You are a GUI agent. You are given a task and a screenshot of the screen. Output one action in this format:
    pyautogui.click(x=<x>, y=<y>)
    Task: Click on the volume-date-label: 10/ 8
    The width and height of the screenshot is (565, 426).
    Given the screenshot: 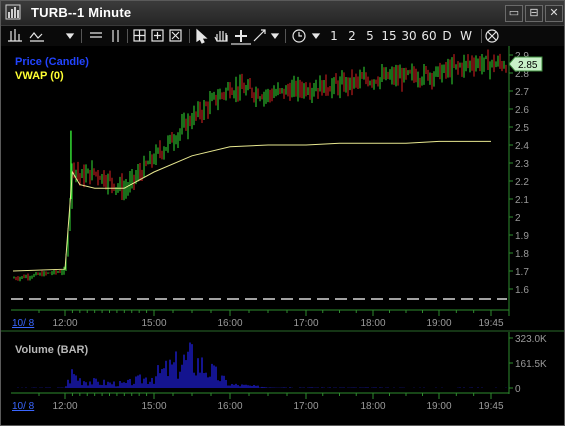 What is the action you would take?
    pyautogui.click(x=23, y=406)
    